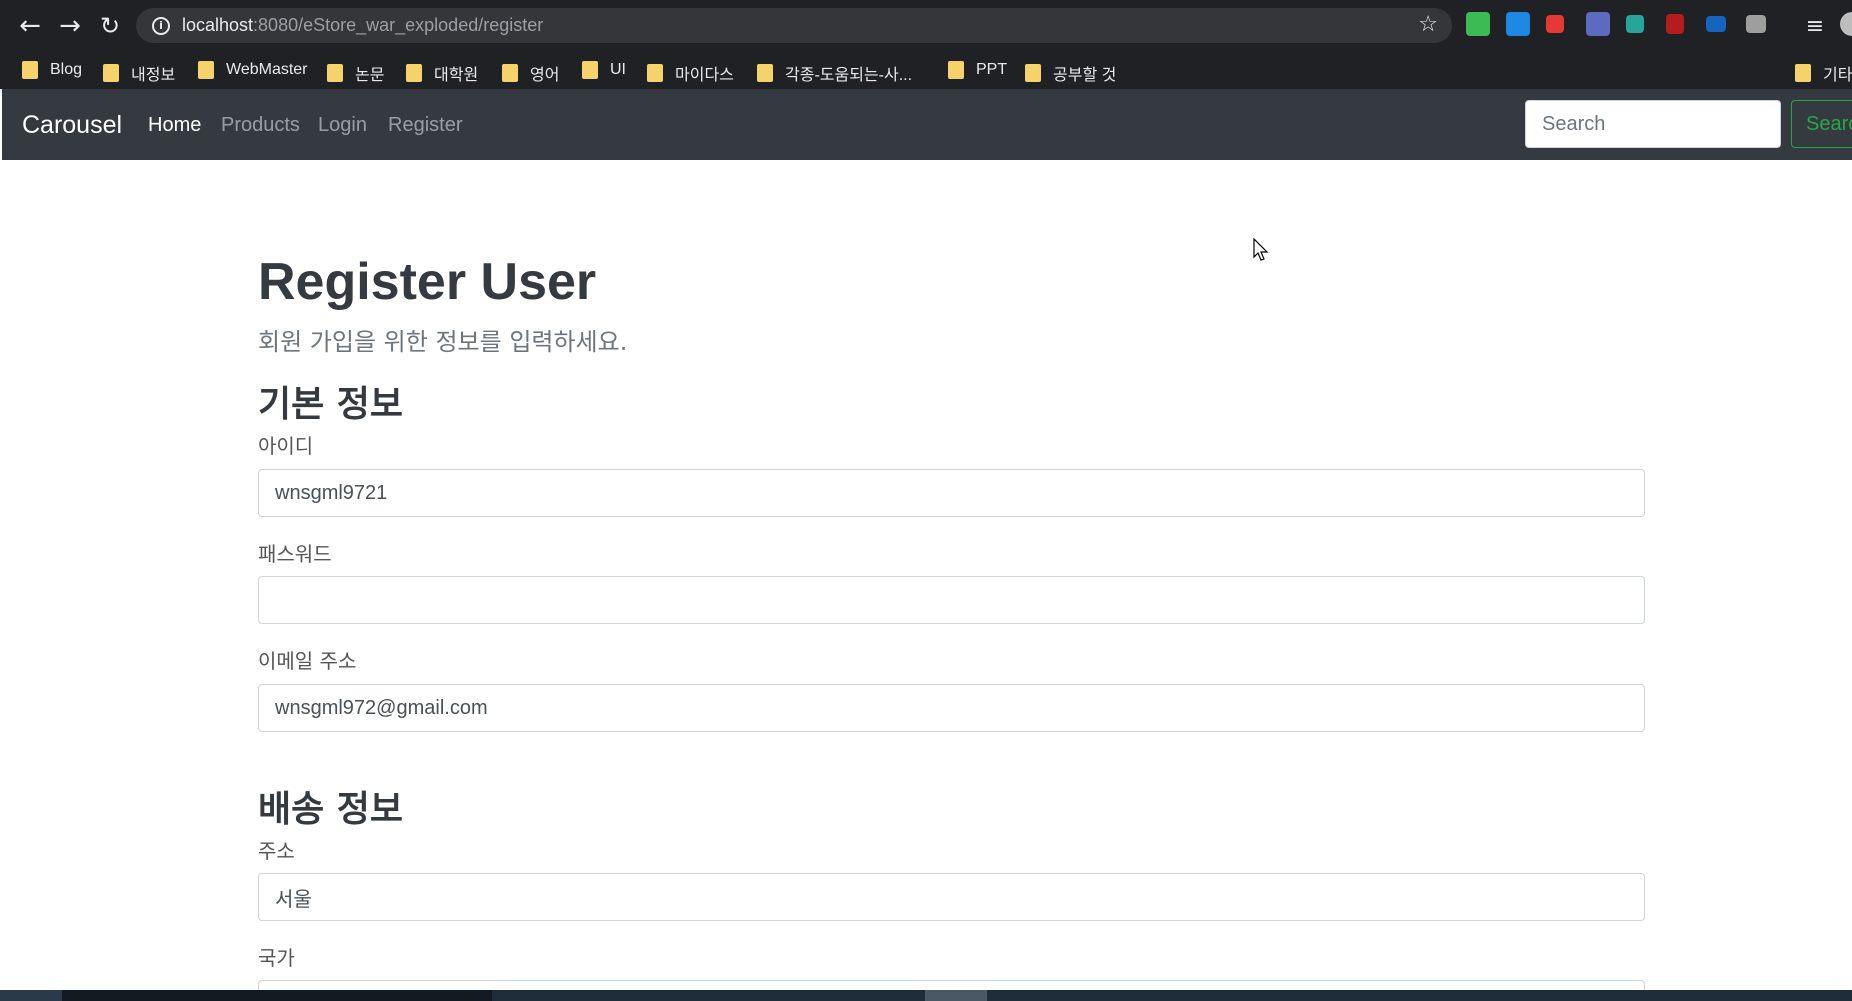  Describe the element at coordinates (618, 69) in the screenshot. I see `bookmark-label: UI` at that location.